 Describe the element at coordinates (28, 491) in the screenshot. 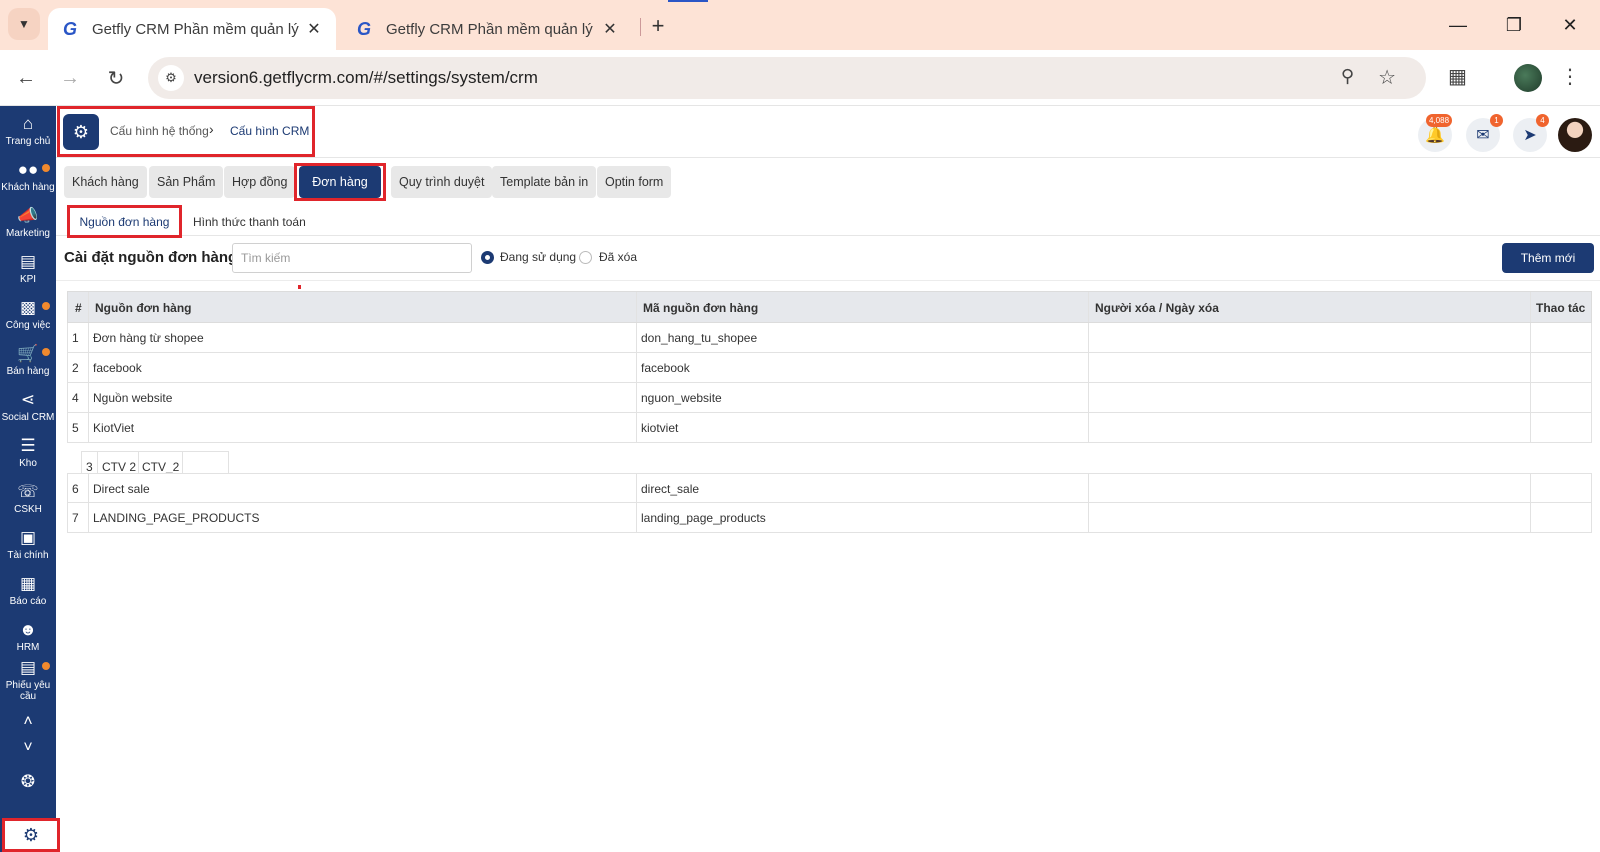

I see `phone-icon: ☏` at that location.